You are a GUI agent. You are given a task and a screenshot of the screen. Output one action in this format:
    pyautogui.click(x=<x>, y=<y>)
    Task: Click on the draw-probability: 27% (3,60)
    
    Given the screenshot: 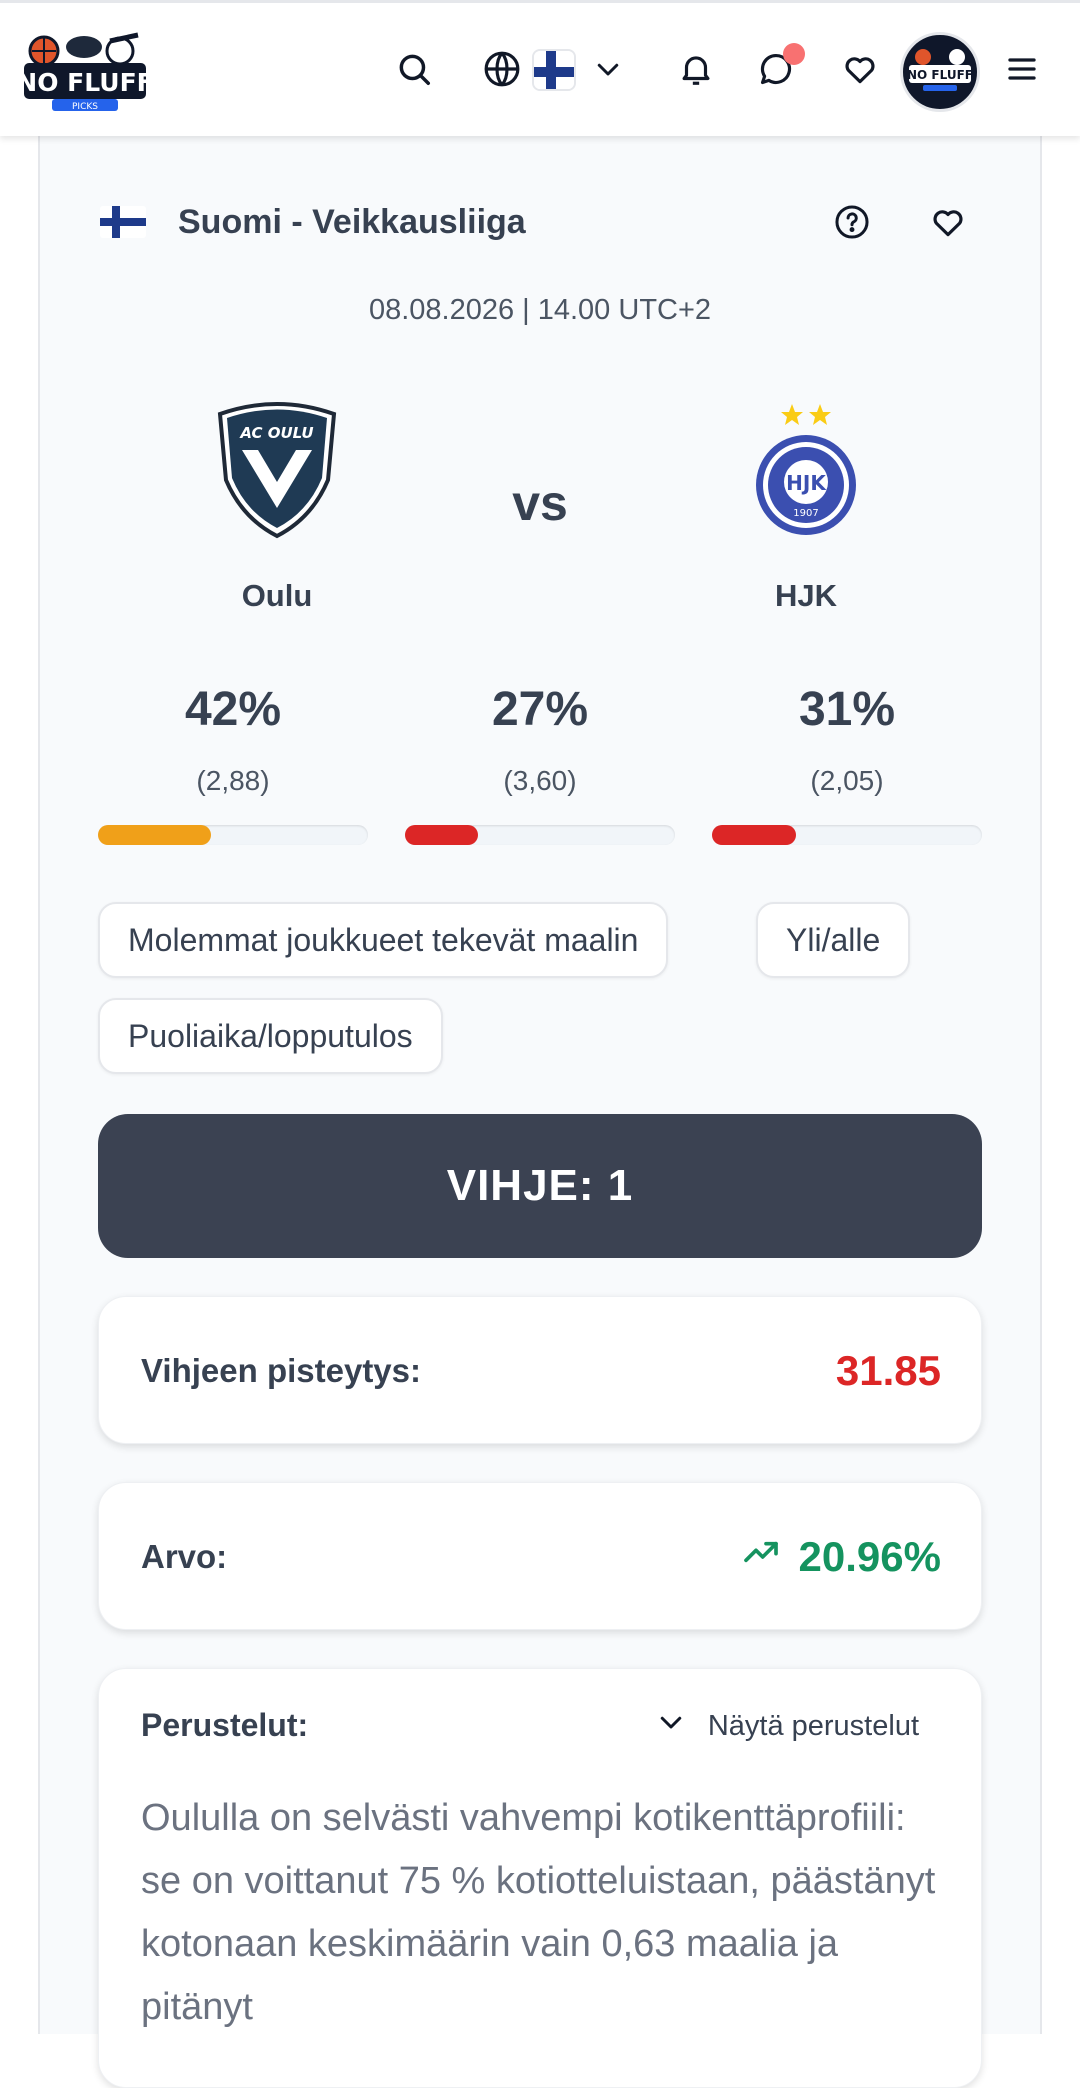 What is the action you would take?
    pyautogui.click(x=540, y=739)
    